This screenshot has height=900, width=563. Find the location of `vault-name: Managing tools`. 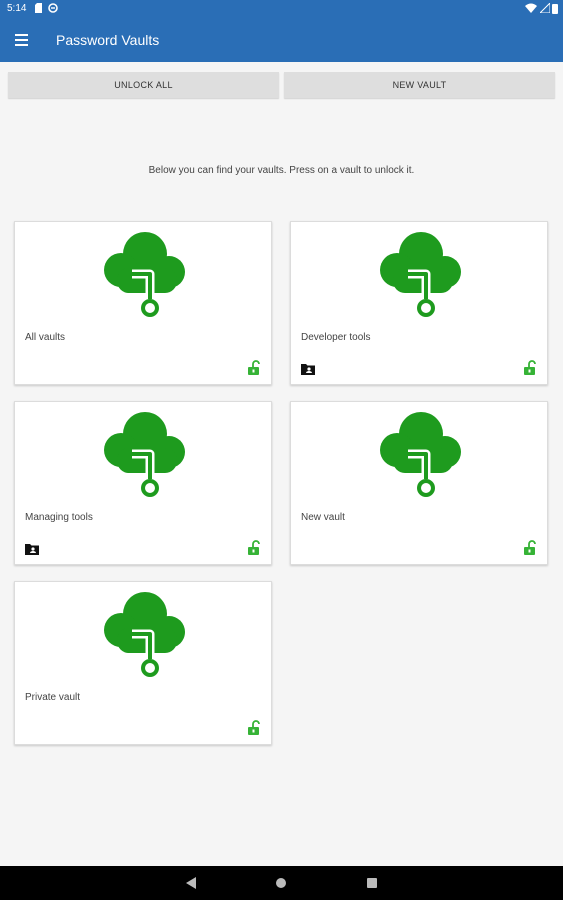

vault-name: Managing tools is located at coordinates (59, 517).